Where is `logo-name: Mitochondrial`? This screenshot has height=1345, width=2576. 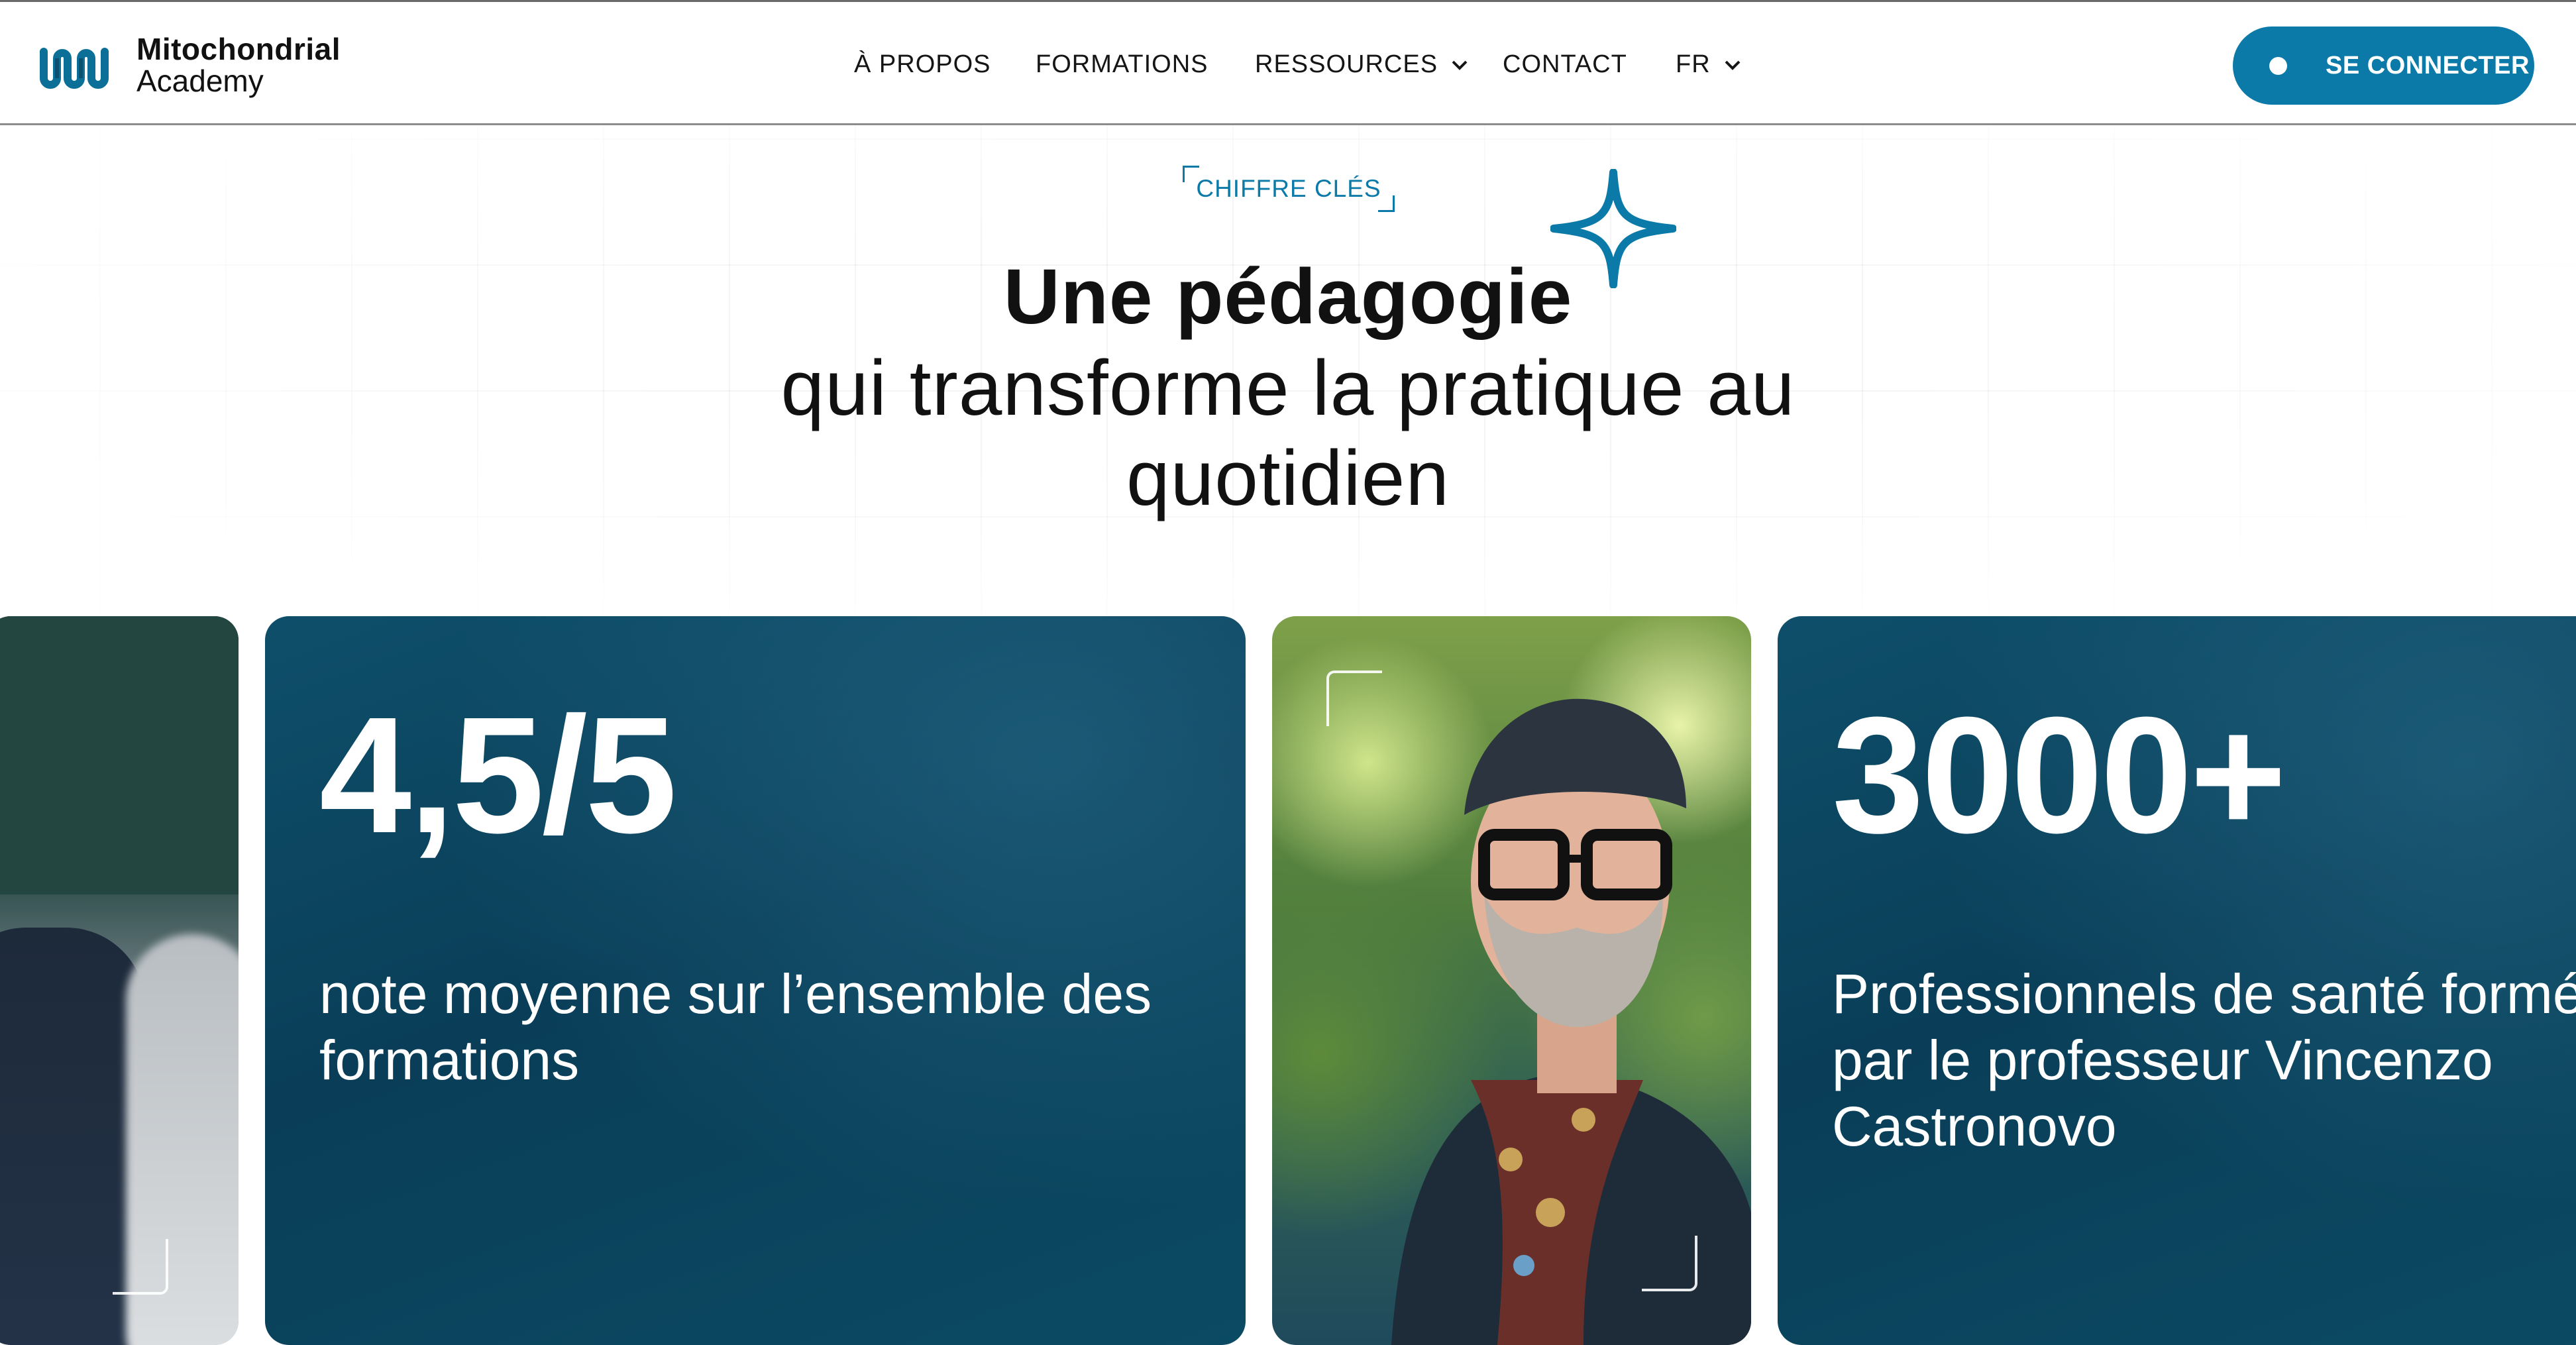
logo-name: Mitochondrial is located at coordinates (238, 49).